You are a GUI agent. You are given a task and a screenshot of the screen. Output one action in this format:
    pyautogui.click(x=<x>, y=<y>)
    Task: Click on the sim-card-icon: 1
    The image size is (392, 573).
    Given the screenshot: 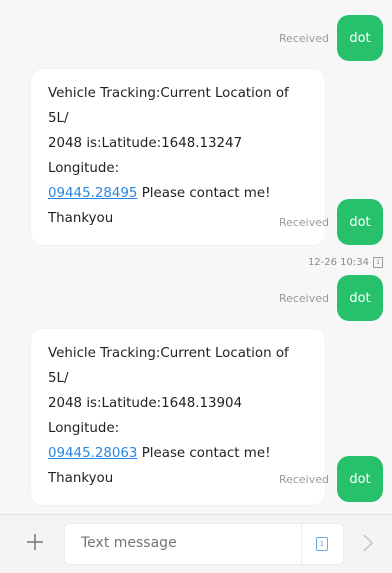 What is the action you would take?
    pyautogui.click(x=378, y=262)
    